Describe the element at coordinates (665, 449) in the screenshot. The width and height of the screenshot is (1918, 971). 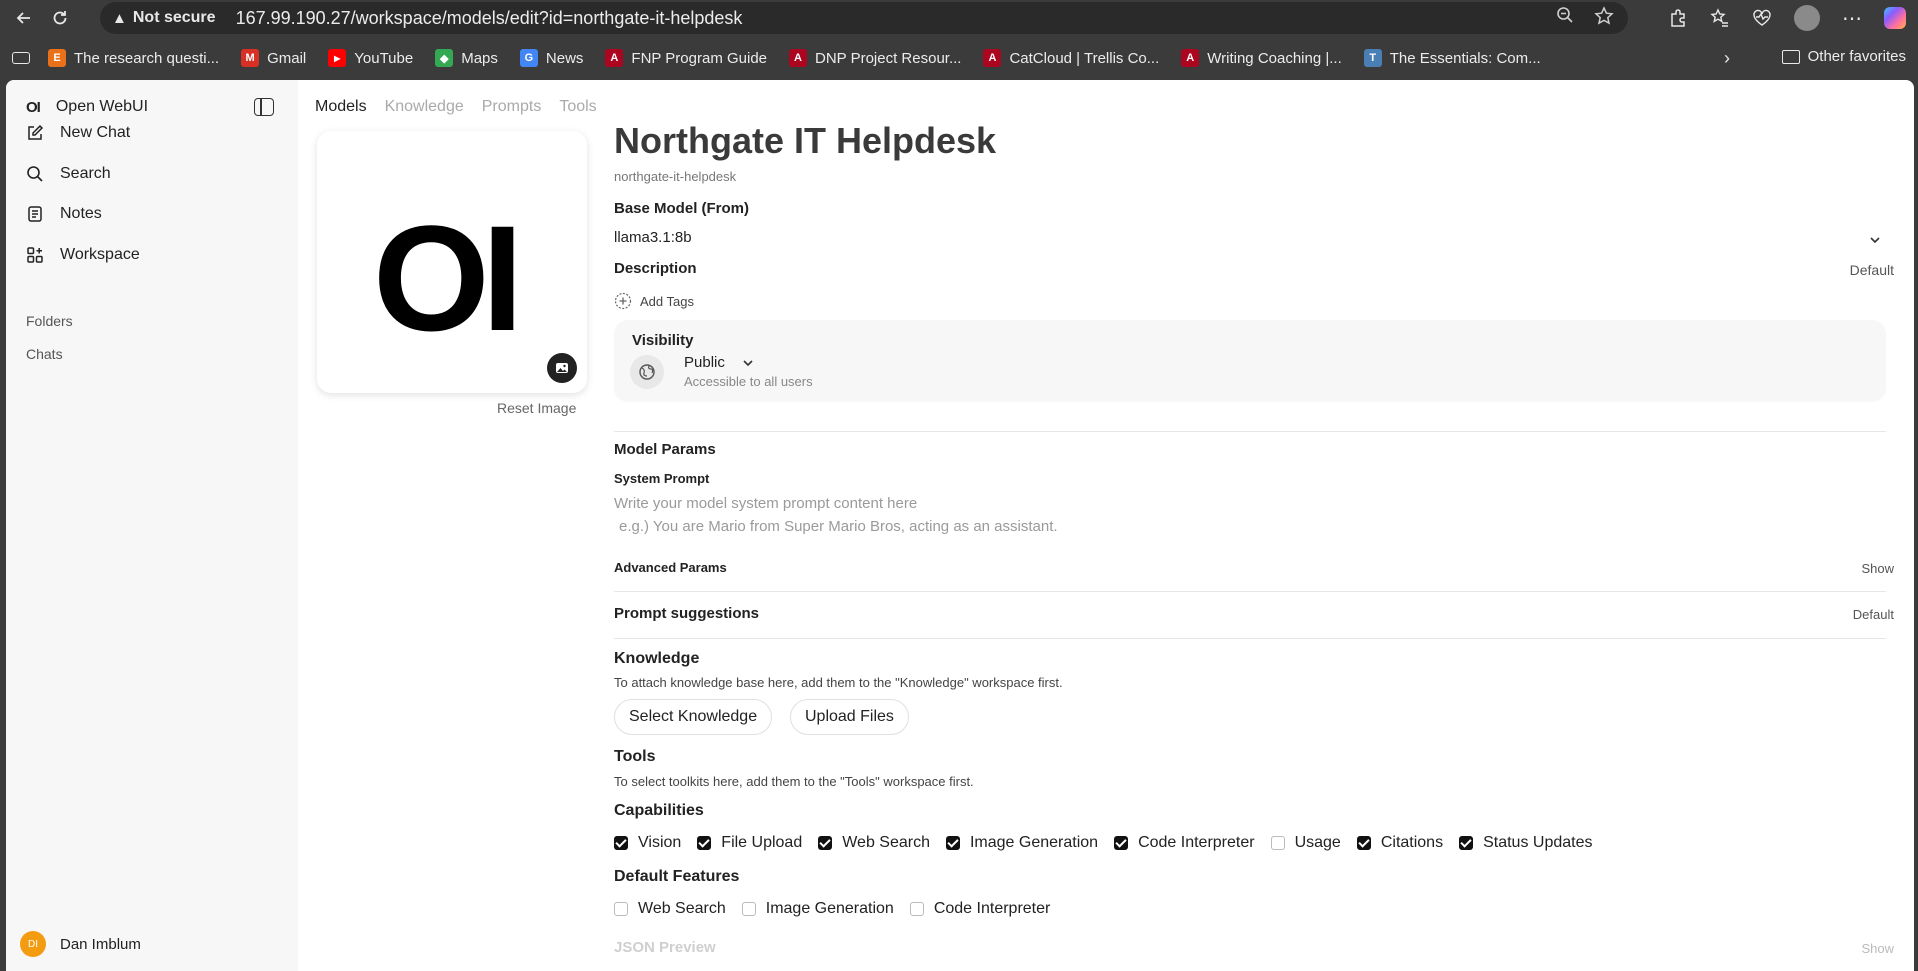
I see `model-params-label: Model Params` at that location.